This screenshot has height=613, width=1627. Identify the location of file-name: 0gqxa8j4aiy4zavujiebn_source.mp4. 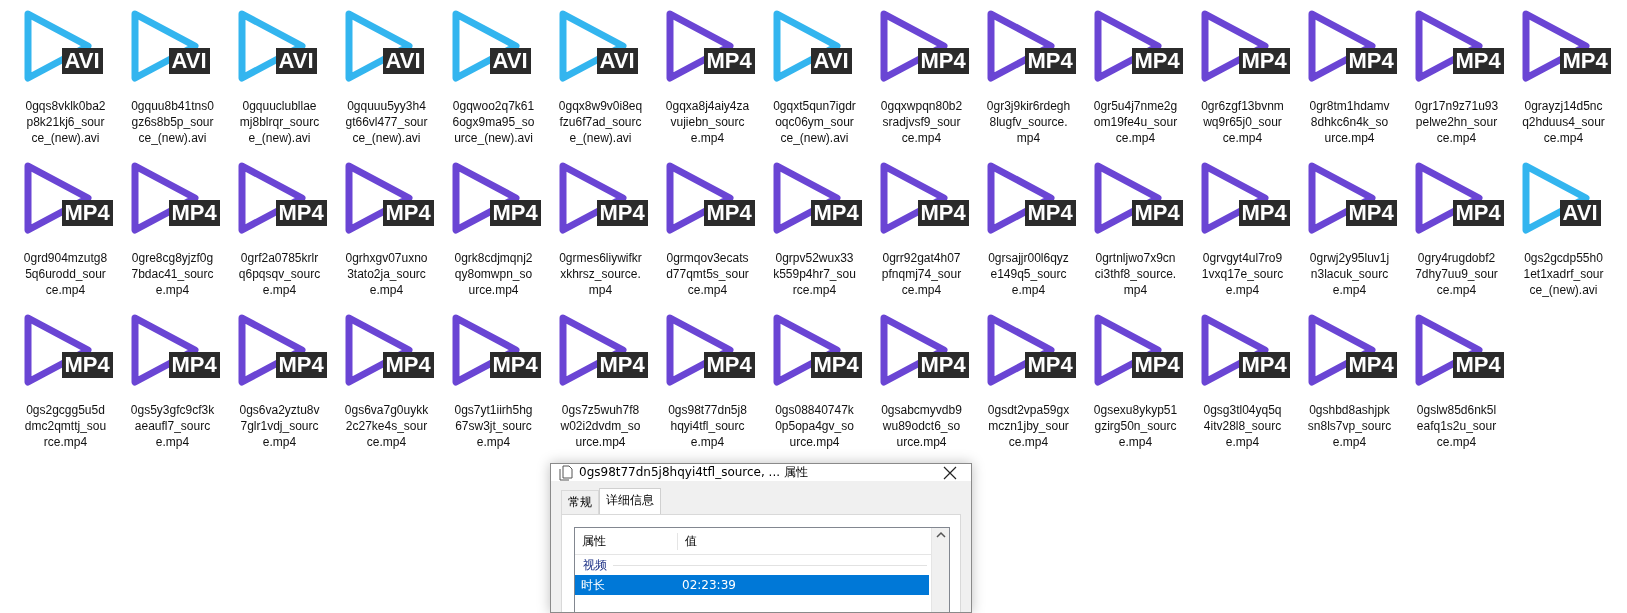
(707, 122).